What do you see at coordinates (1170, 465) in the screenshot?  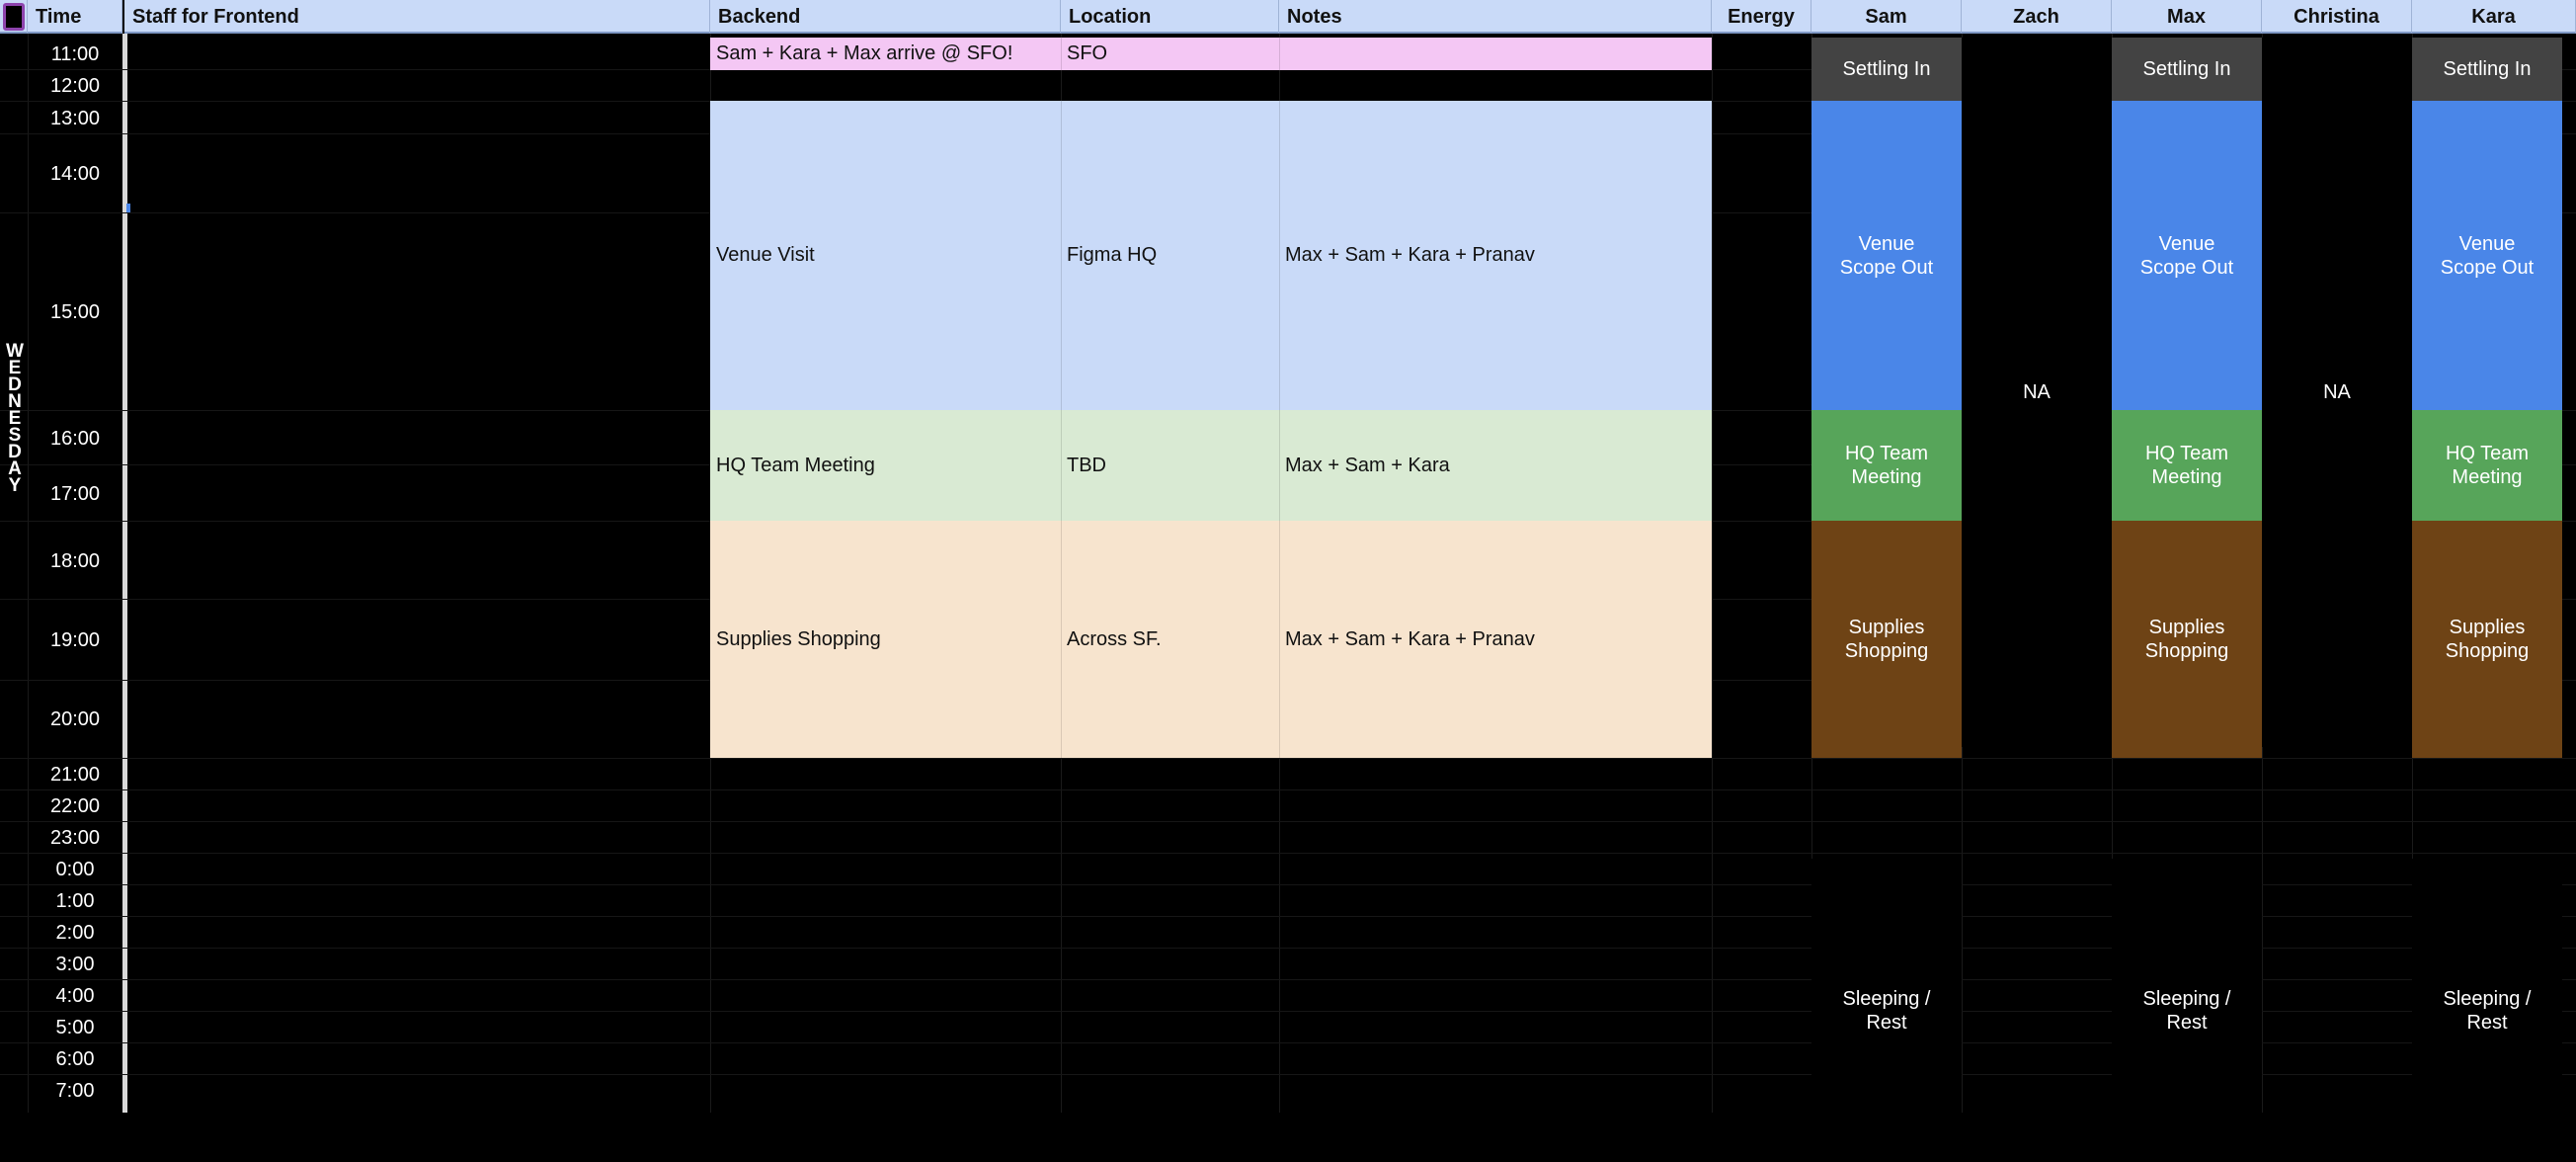 I see `event-meeting-location: TBD` at bounding box center [1170, 465].